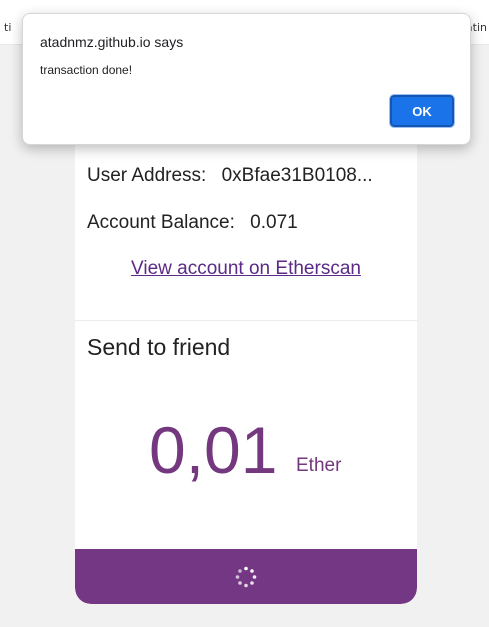 The height and width of the screenshot is (627, 489). What do you see at coordinates (213, 450) in the screenshot?
I see `amount-input: 0,01` at bounding box center [213, 450].